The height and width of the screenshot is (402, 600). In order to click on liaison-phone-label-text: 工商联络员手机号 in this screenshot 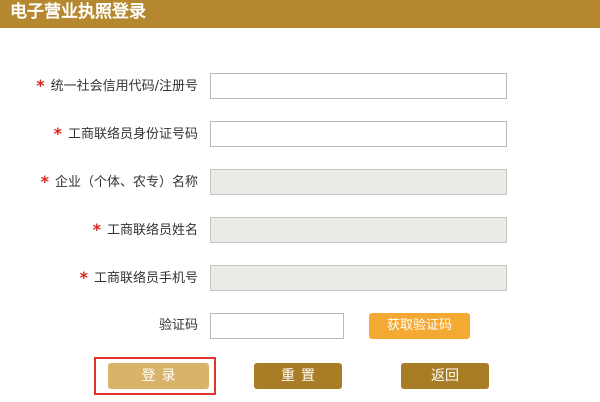, I will do `click(145, 278)`.